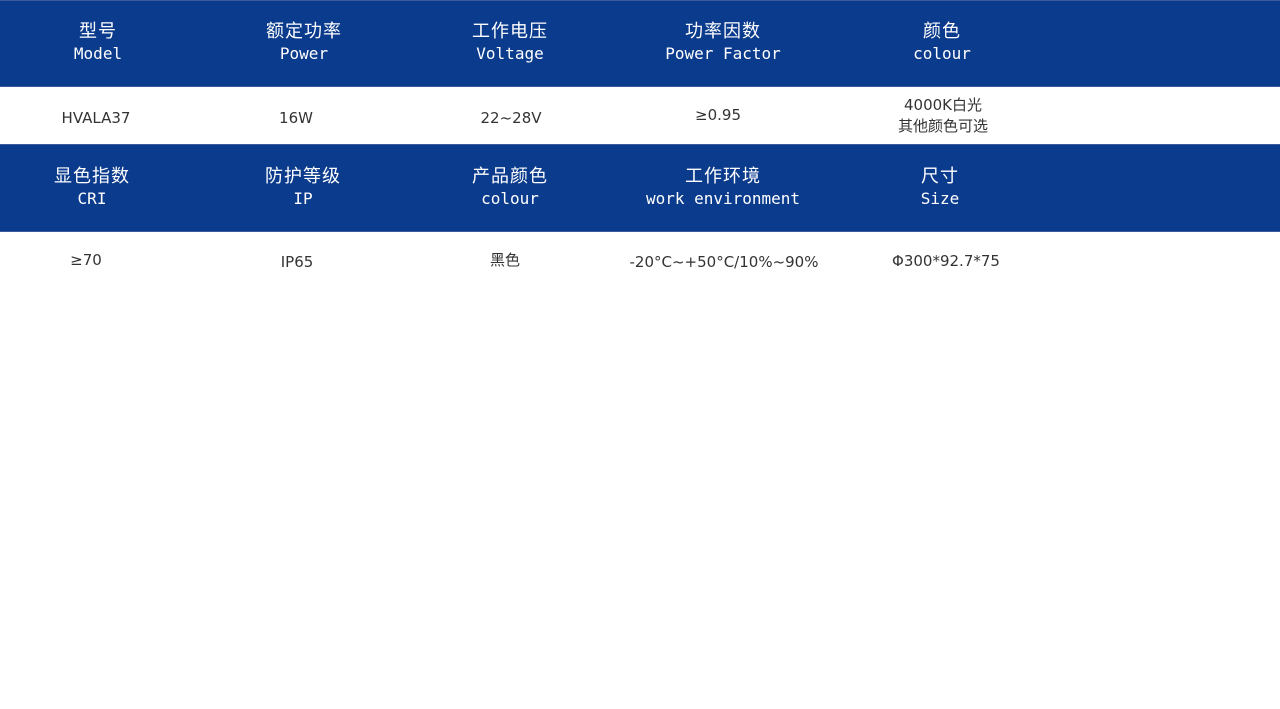  Describe the element at coordinates (723, 43) in the screenshot. I see `header-power-factor: 功率因数 Power Factor` at that location.